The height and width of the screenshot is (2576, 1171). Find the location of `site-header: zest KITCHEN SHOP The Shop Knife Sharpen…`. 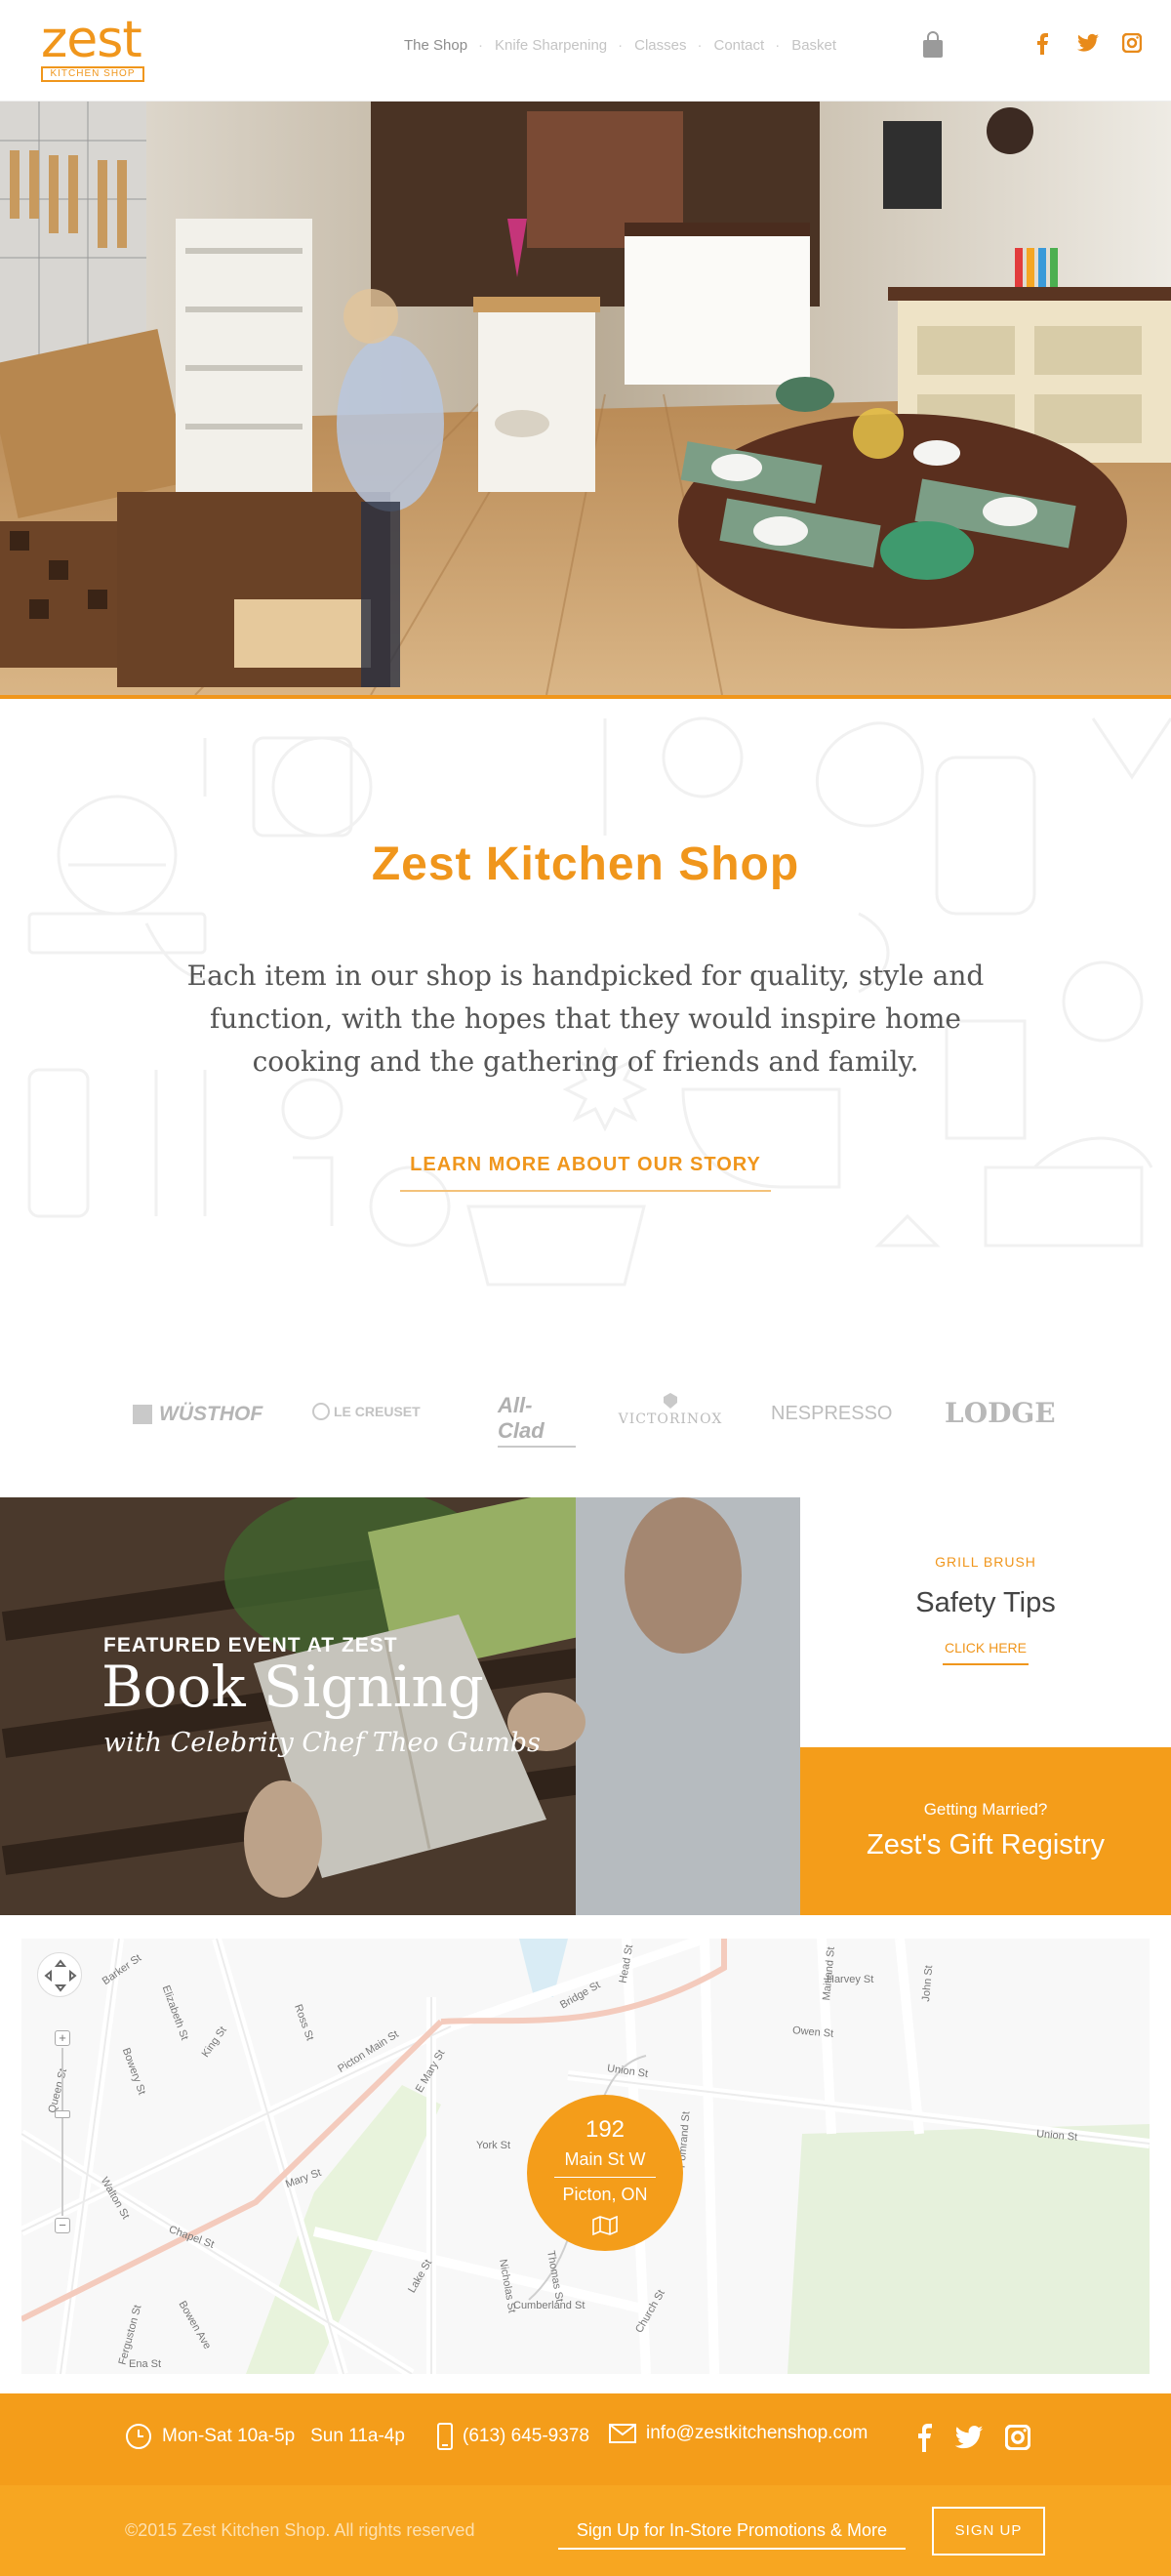

site-header: zest KITCHEN SHOP The Shop Knife Sharpen… is located at coordinates (585, 51).